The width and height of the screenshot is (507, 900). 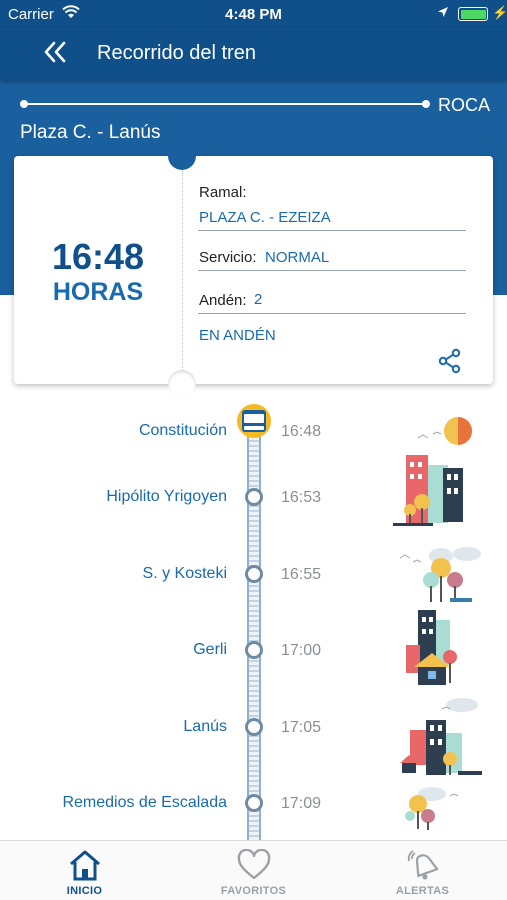 I want to click on stop-name: Lanús, so click(x=205, y=726).